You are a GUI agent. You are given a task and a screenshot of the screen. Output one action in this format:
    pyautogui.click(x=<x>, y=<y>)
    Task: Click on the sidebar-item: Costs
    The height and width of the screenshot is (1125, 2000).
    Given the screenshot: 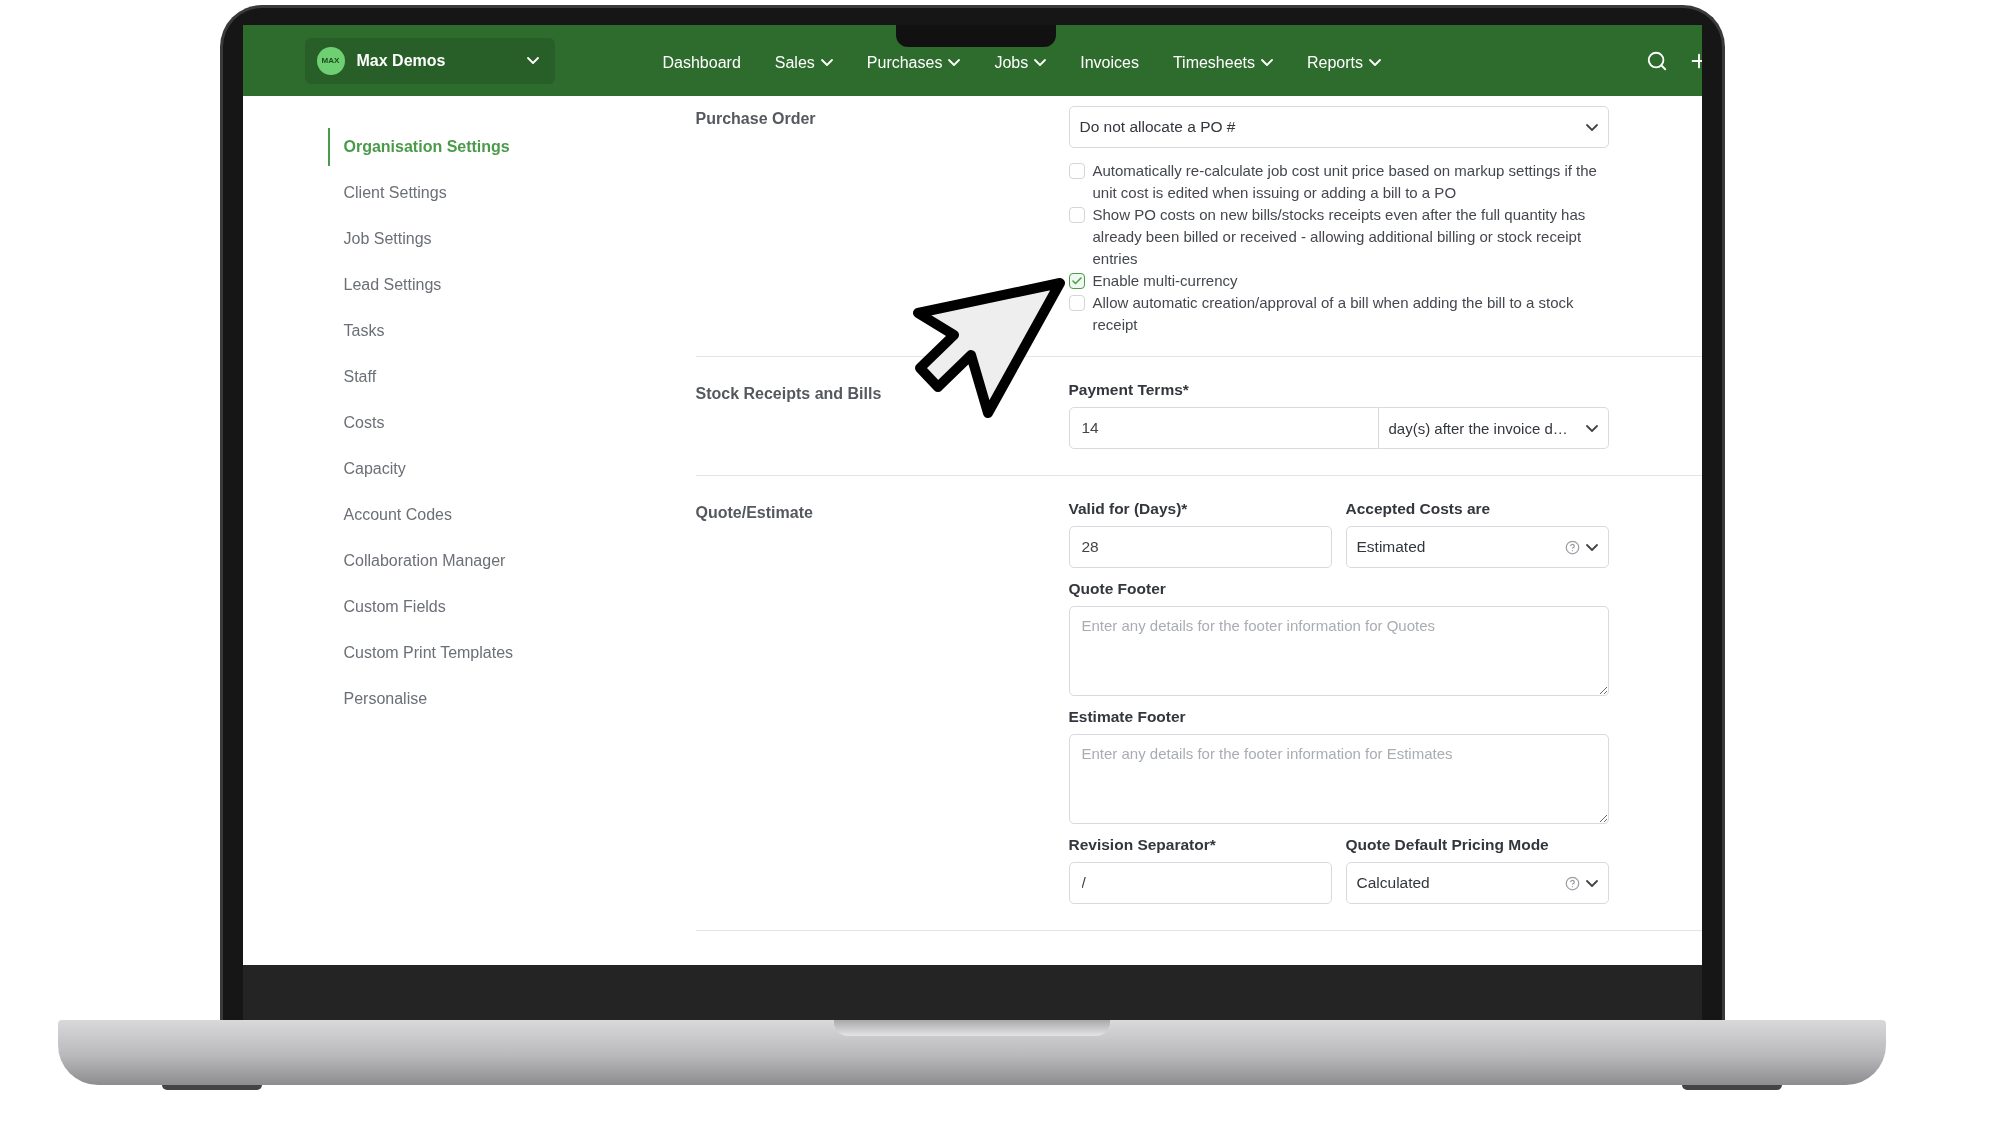 What is the action you would take?
    pyautogui.click(x=356, y=423)
    